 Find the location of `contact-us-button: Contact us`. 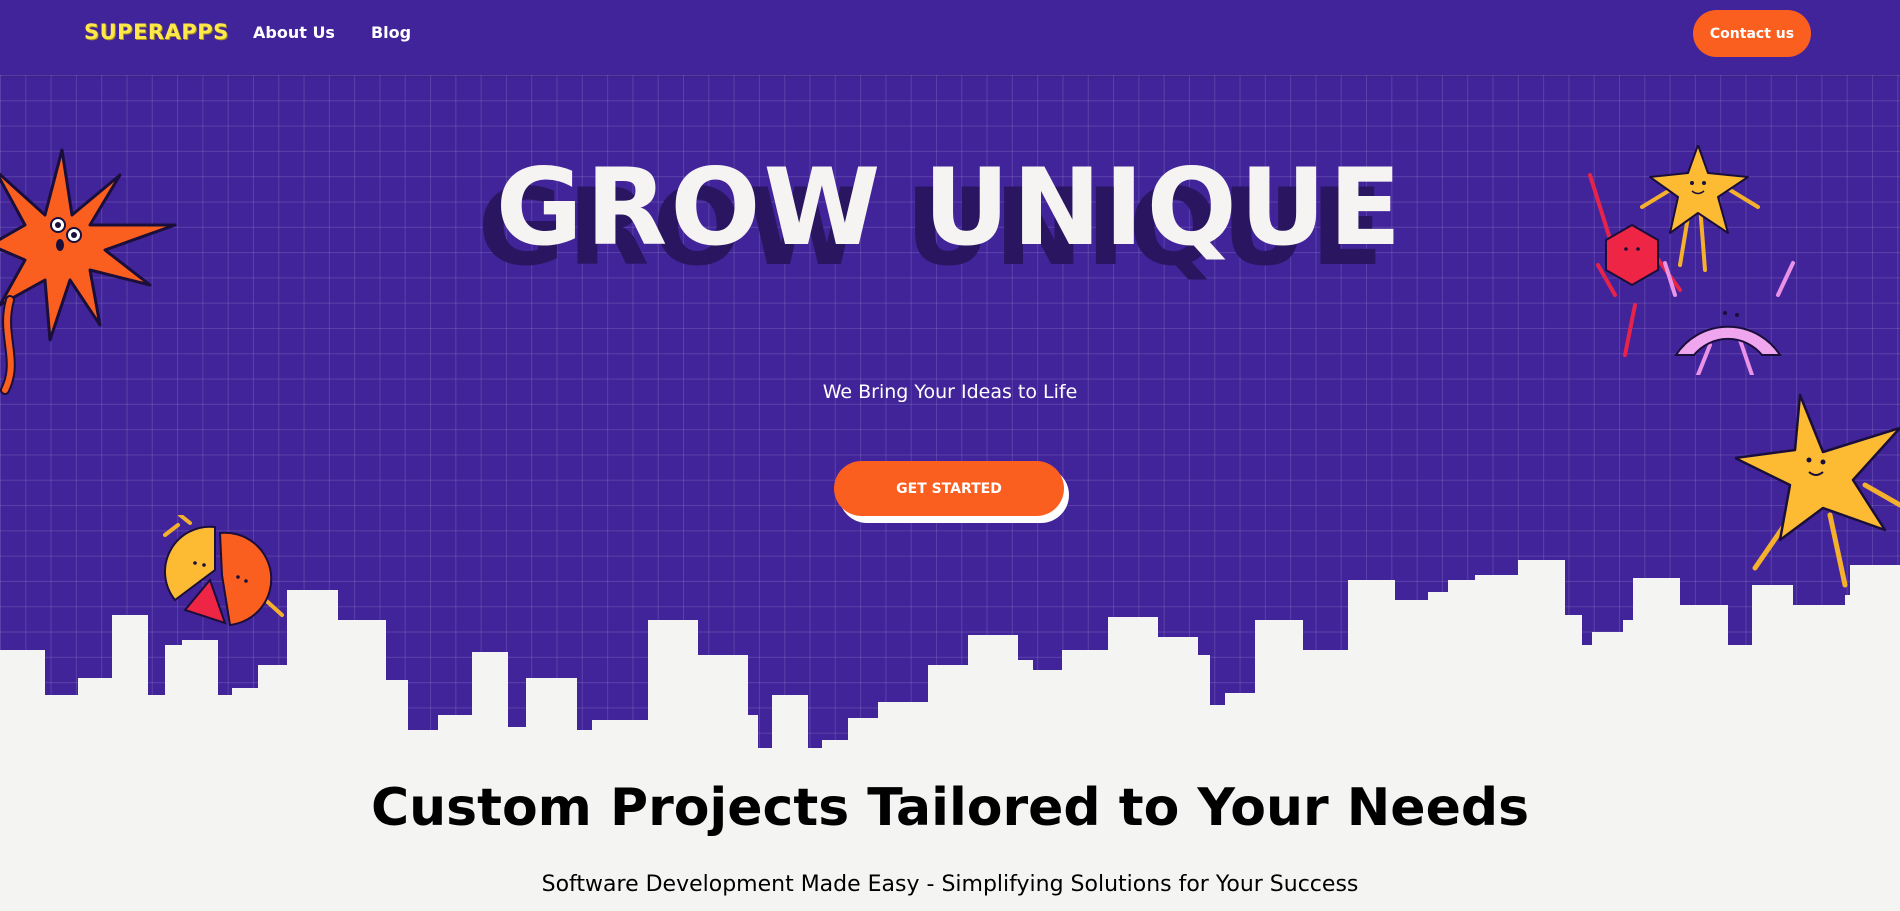

contact-us-button: Contact us is located at coordinates (1752, 33).